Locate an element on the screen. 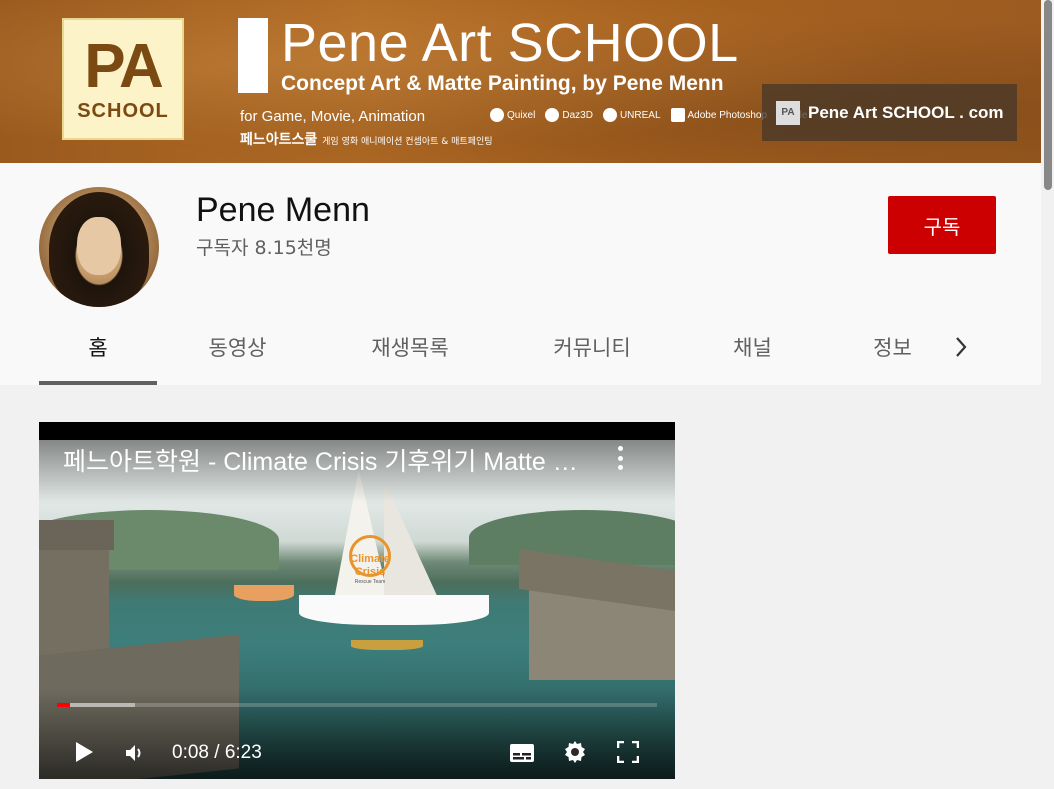 The image size is (1054, 789). channel-tabs: 홈 동영상 재생목록 커뮤니티 채널 정보 is located at coordinates (520, 347).